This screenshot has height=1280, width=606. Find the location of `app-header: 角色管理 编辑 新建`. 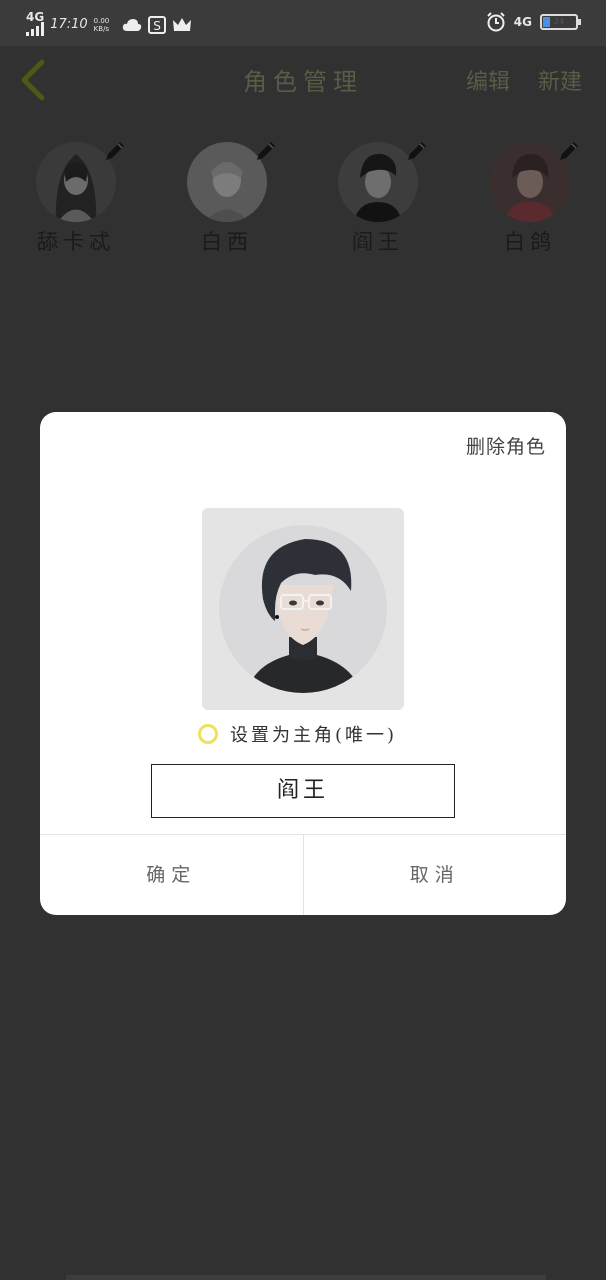

app-header: 角色管理 编辑 新建 is located at coordinates (303, 79).